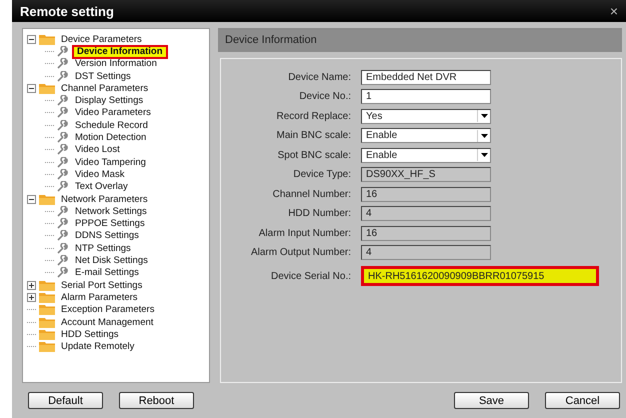 The image size is (626, 418). What do you see at coordinates (324, 96) in the screenshot?
I see `field-label: Device No.:` at bounding box center [324, 96].